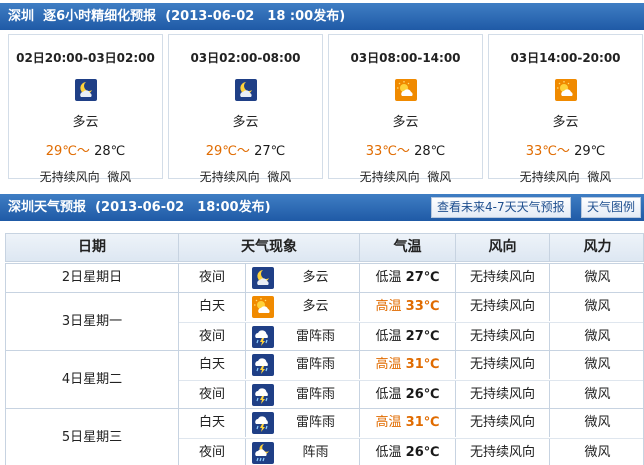 The width and height of the screenshot is (644, 465). What do you see at coordinates (501, 207) in the screenshot?
I see `more-forecast-button: 查看未来4-7天天气预报` at bounding box center [501, 207].